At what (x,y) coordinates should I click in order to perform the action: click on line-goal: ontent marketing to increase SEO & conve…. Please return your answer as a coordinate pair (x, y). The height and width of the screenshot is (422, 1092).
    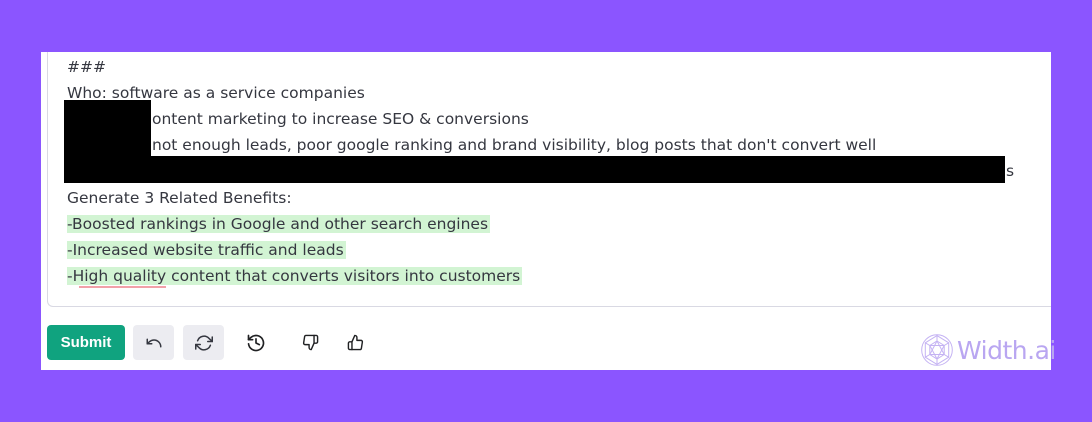
    Looking at the image, I should click on (340, 119).